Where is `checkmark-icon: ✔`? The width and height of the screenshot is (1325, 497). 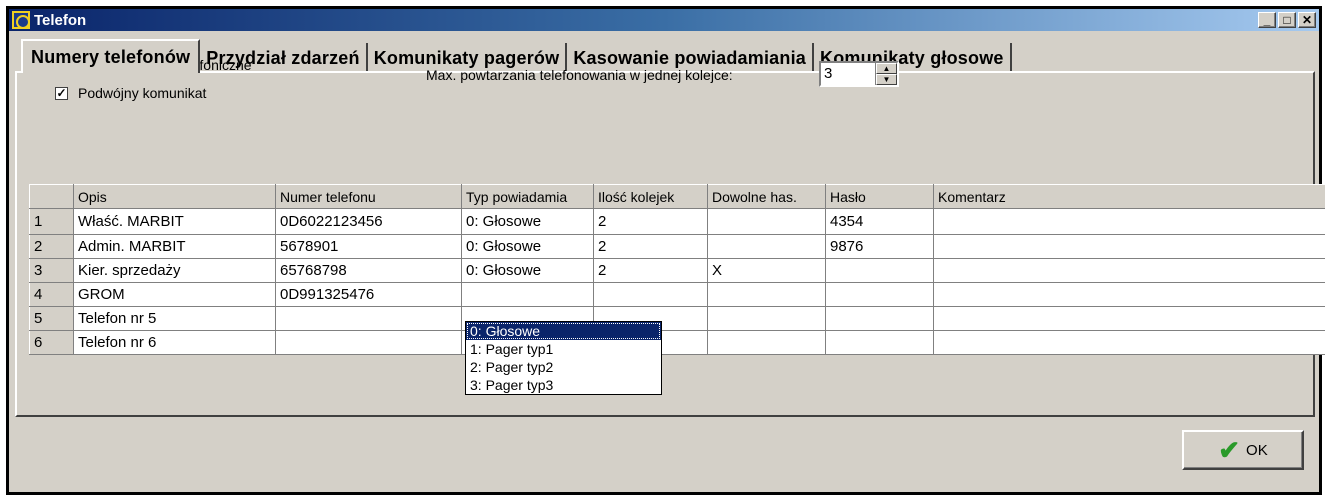 checkmark-icon: ✔ is located at coordinates (1229, 450).